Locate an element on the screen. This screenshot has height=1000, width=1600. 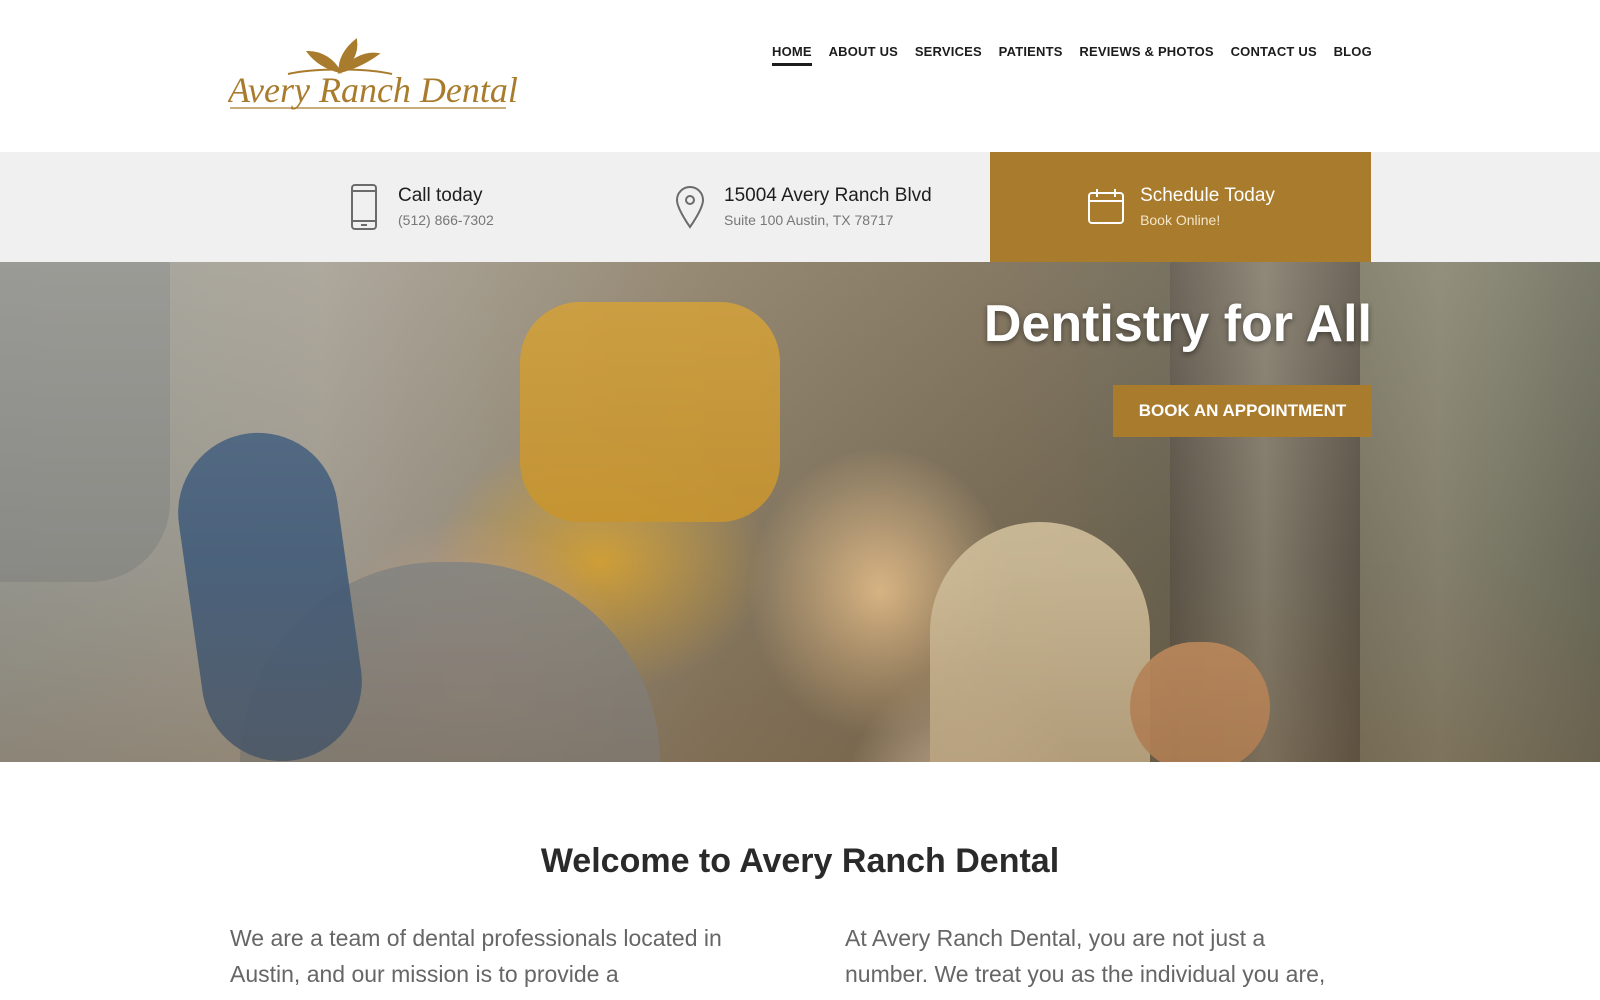
book-appointment-button: BOOK AN APPOINTMENT is located at coordinates (1242, 411).